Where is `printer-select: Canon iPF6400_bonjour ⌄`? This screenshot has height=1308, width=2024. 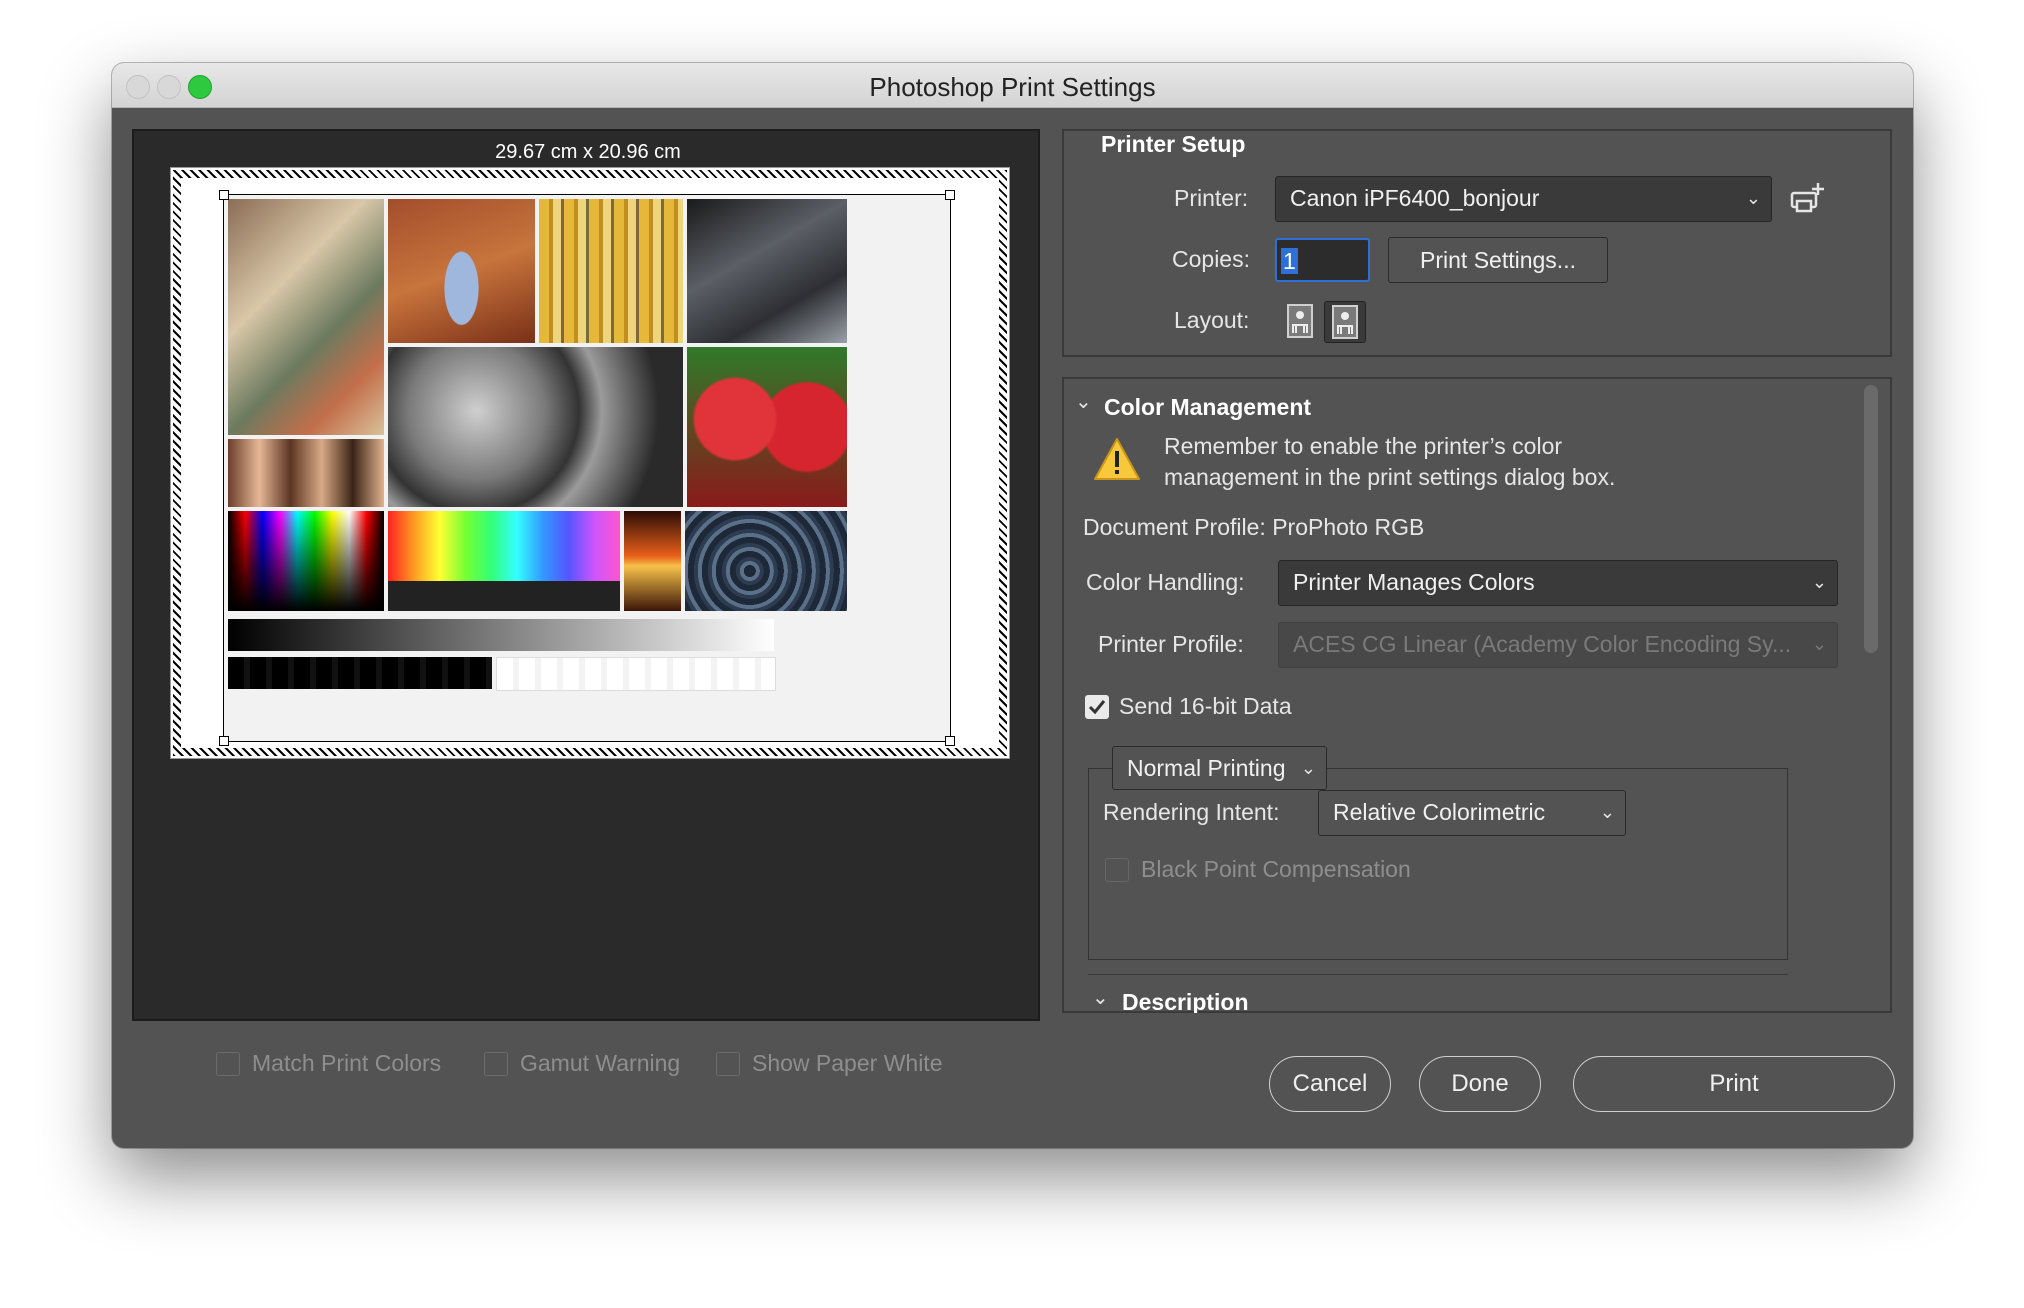
printer-select: Canon iPF6400_bonjour ⌄ is located at coordinates (1523, 199).